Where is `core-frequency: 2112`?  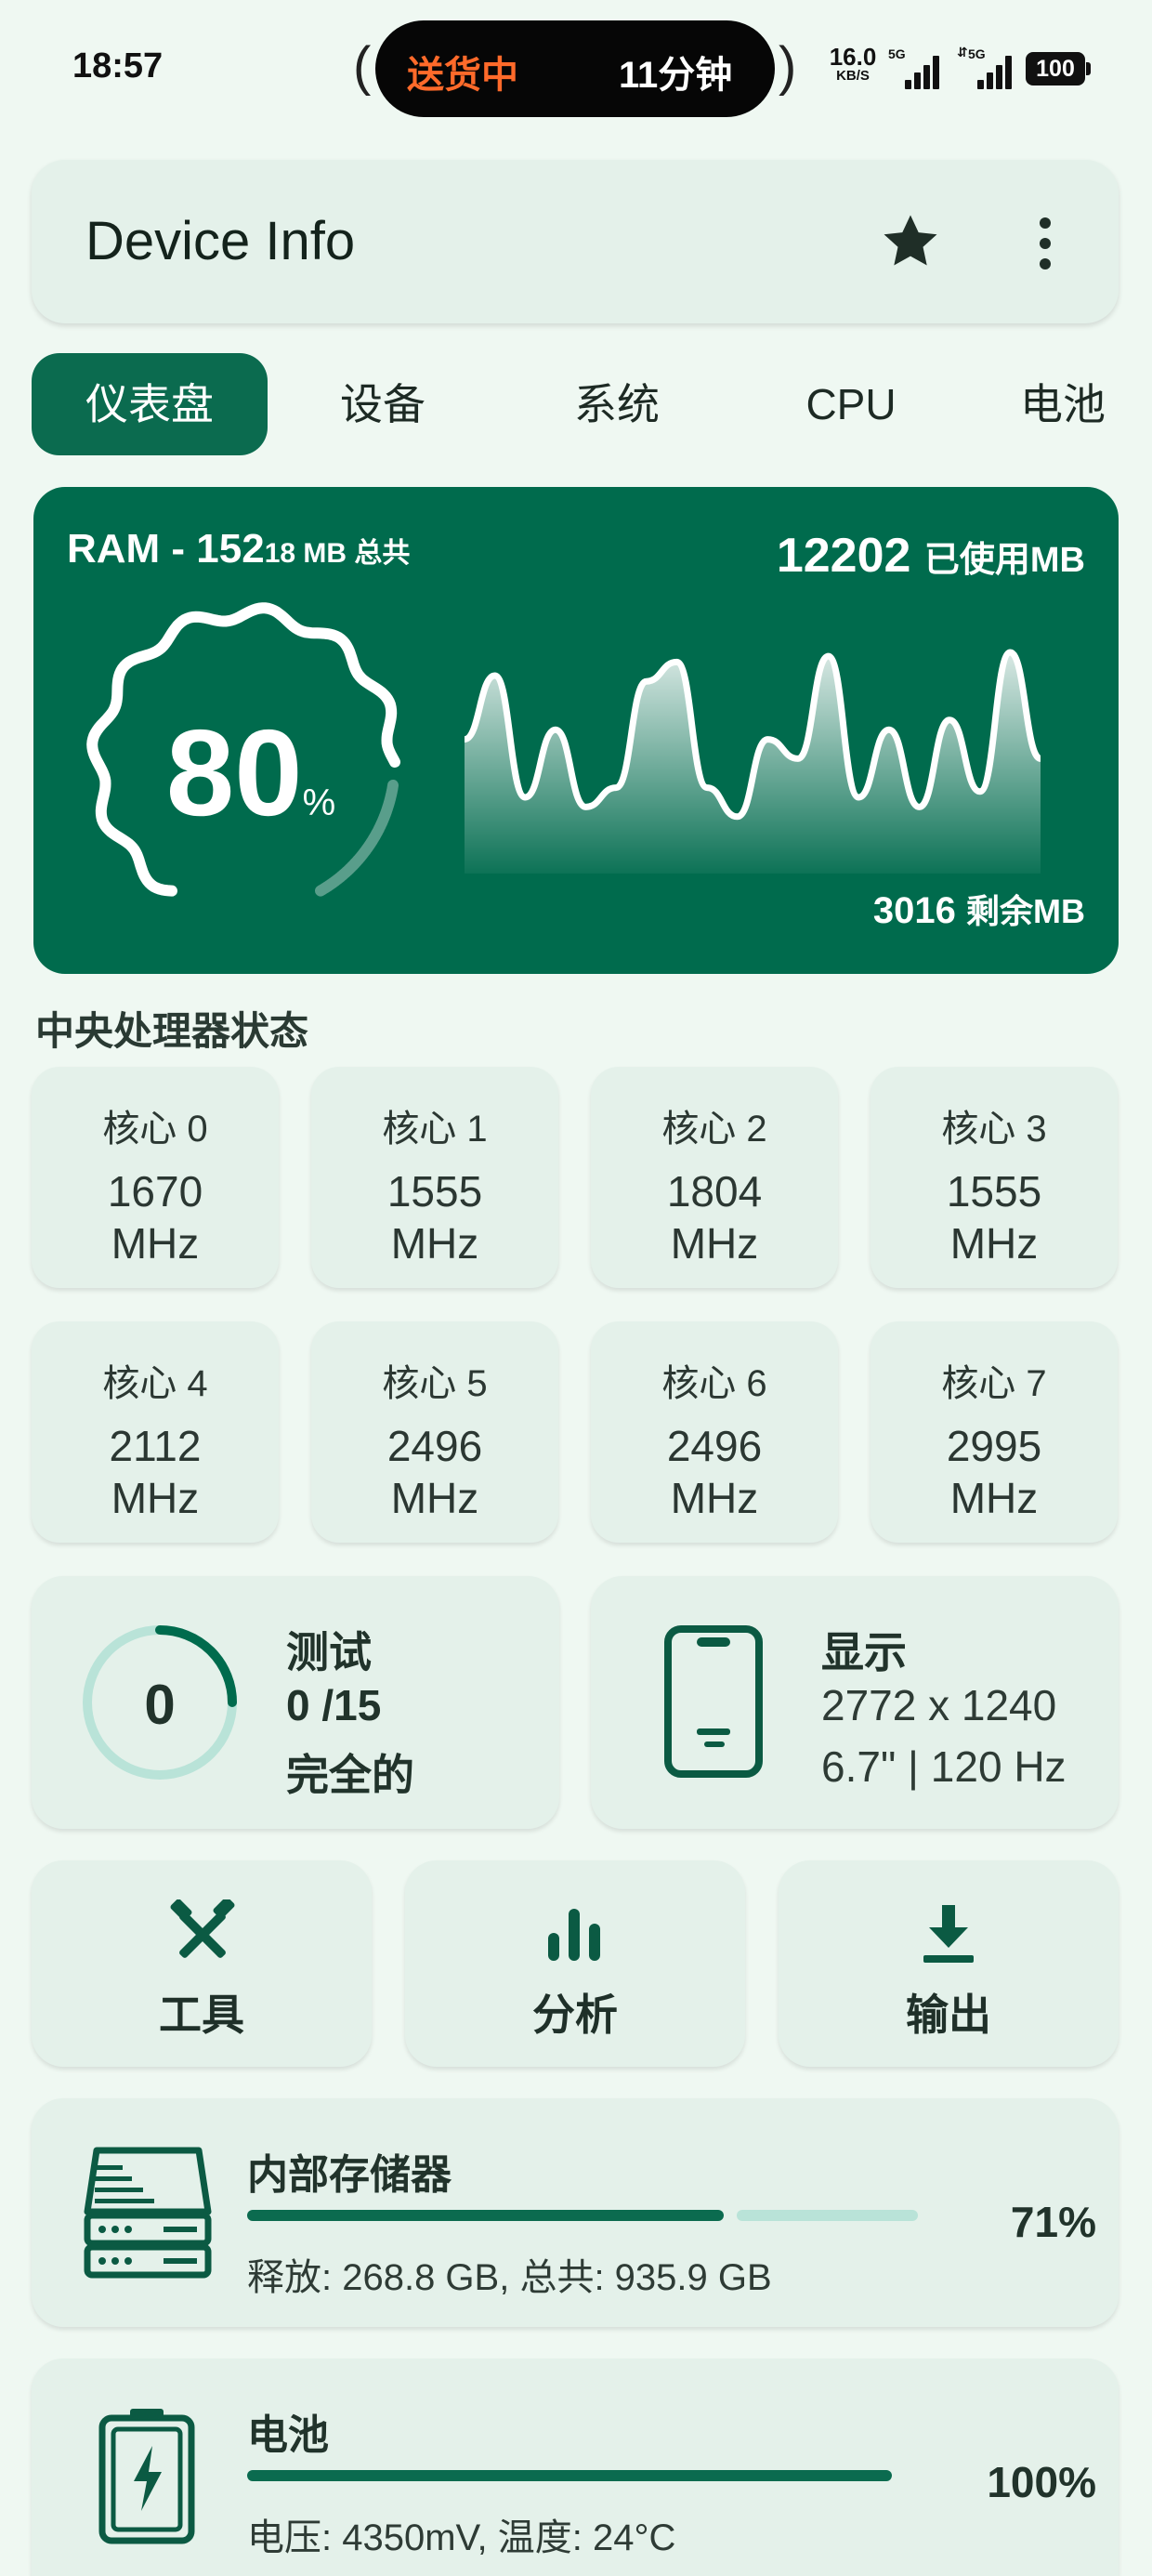
core-frequency: 2112 is located at coordinates (155, 1446).